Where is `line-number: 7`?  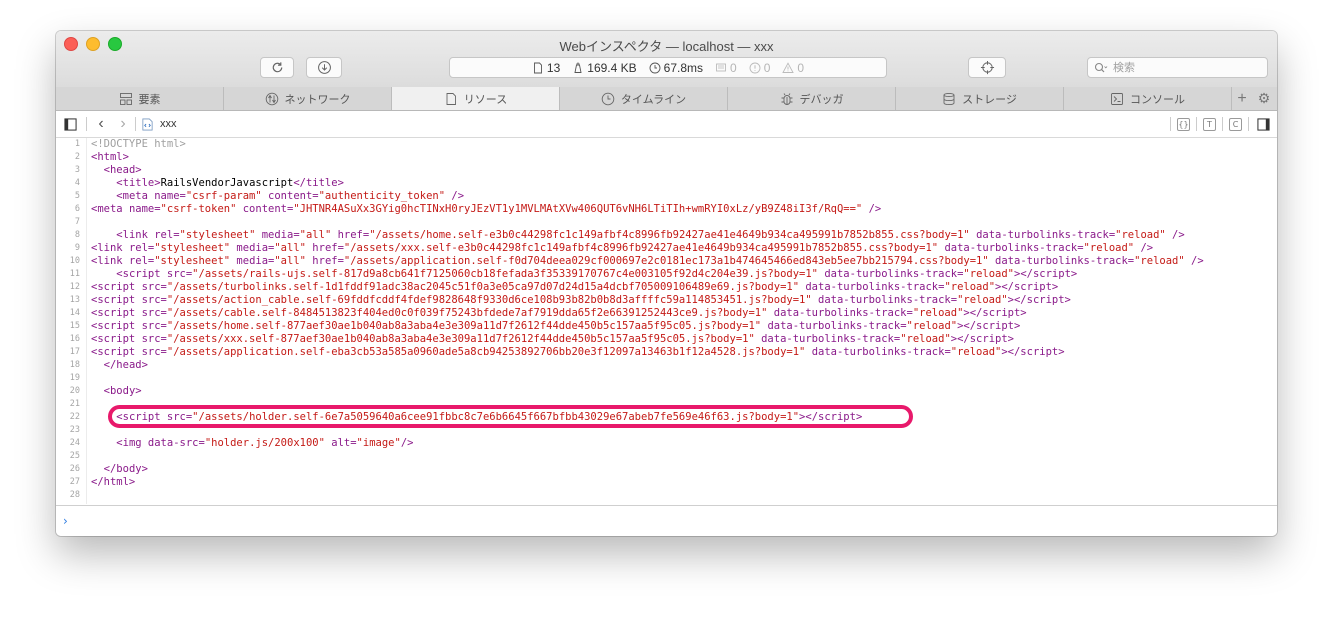
line-number: 7 is located at coordinates (77, 222).